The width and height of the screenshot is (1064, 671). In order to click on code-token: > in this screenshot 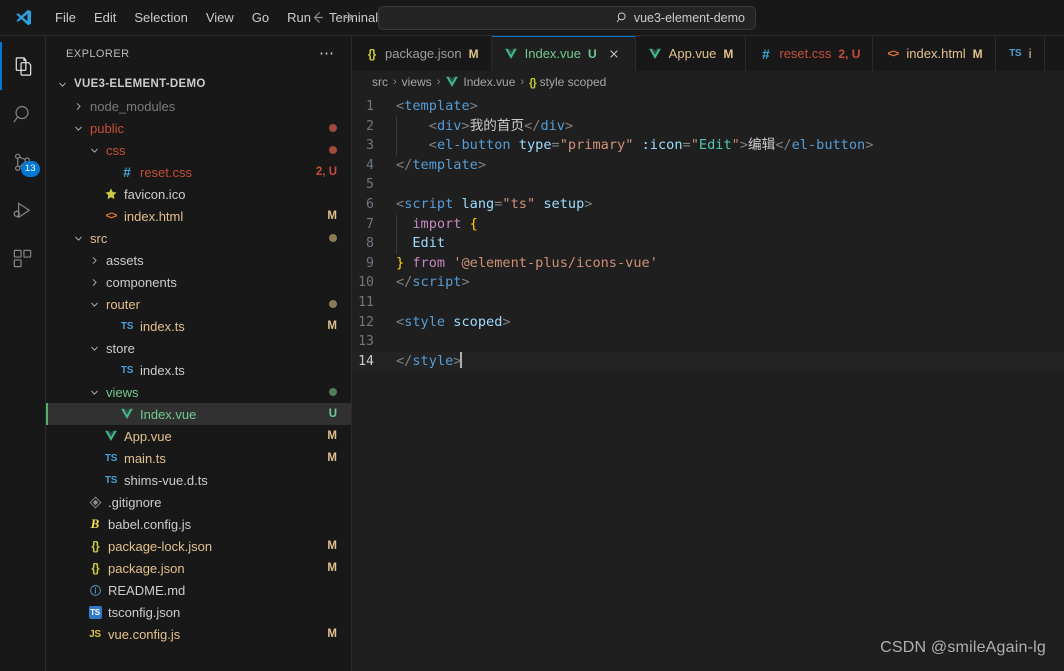, I will do `click(506, 321)`.